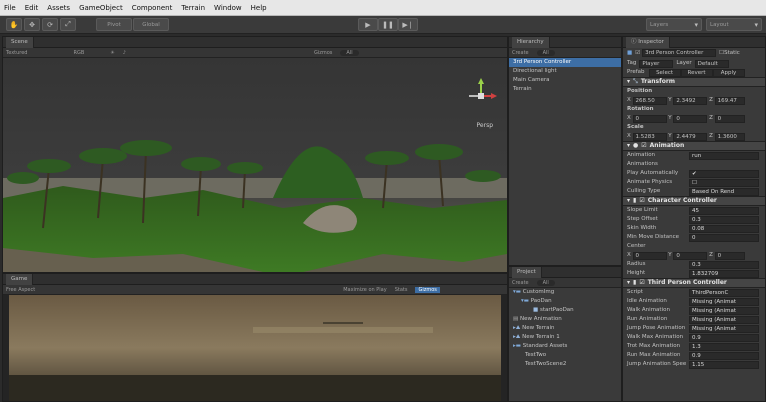 This screenshot has height=402, width=766. I want to click on tab-hierarchy: Hierarchy, so click(531, 42).